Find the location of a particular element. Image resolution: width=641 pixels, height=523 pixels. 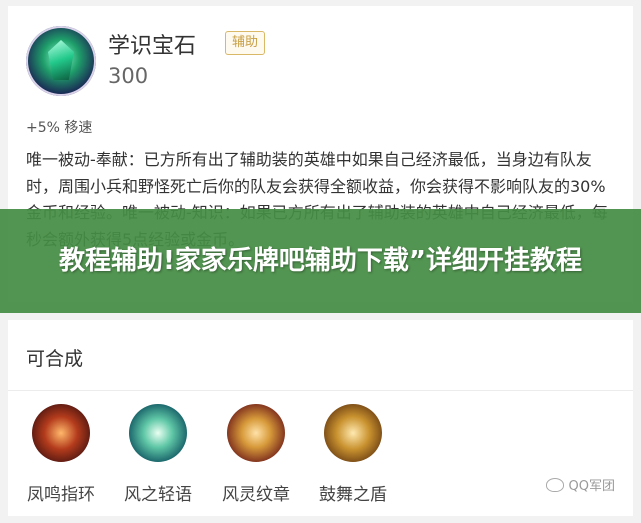

compose-item-label: 鼓舞之盾 is located at coordinates (353, 495).